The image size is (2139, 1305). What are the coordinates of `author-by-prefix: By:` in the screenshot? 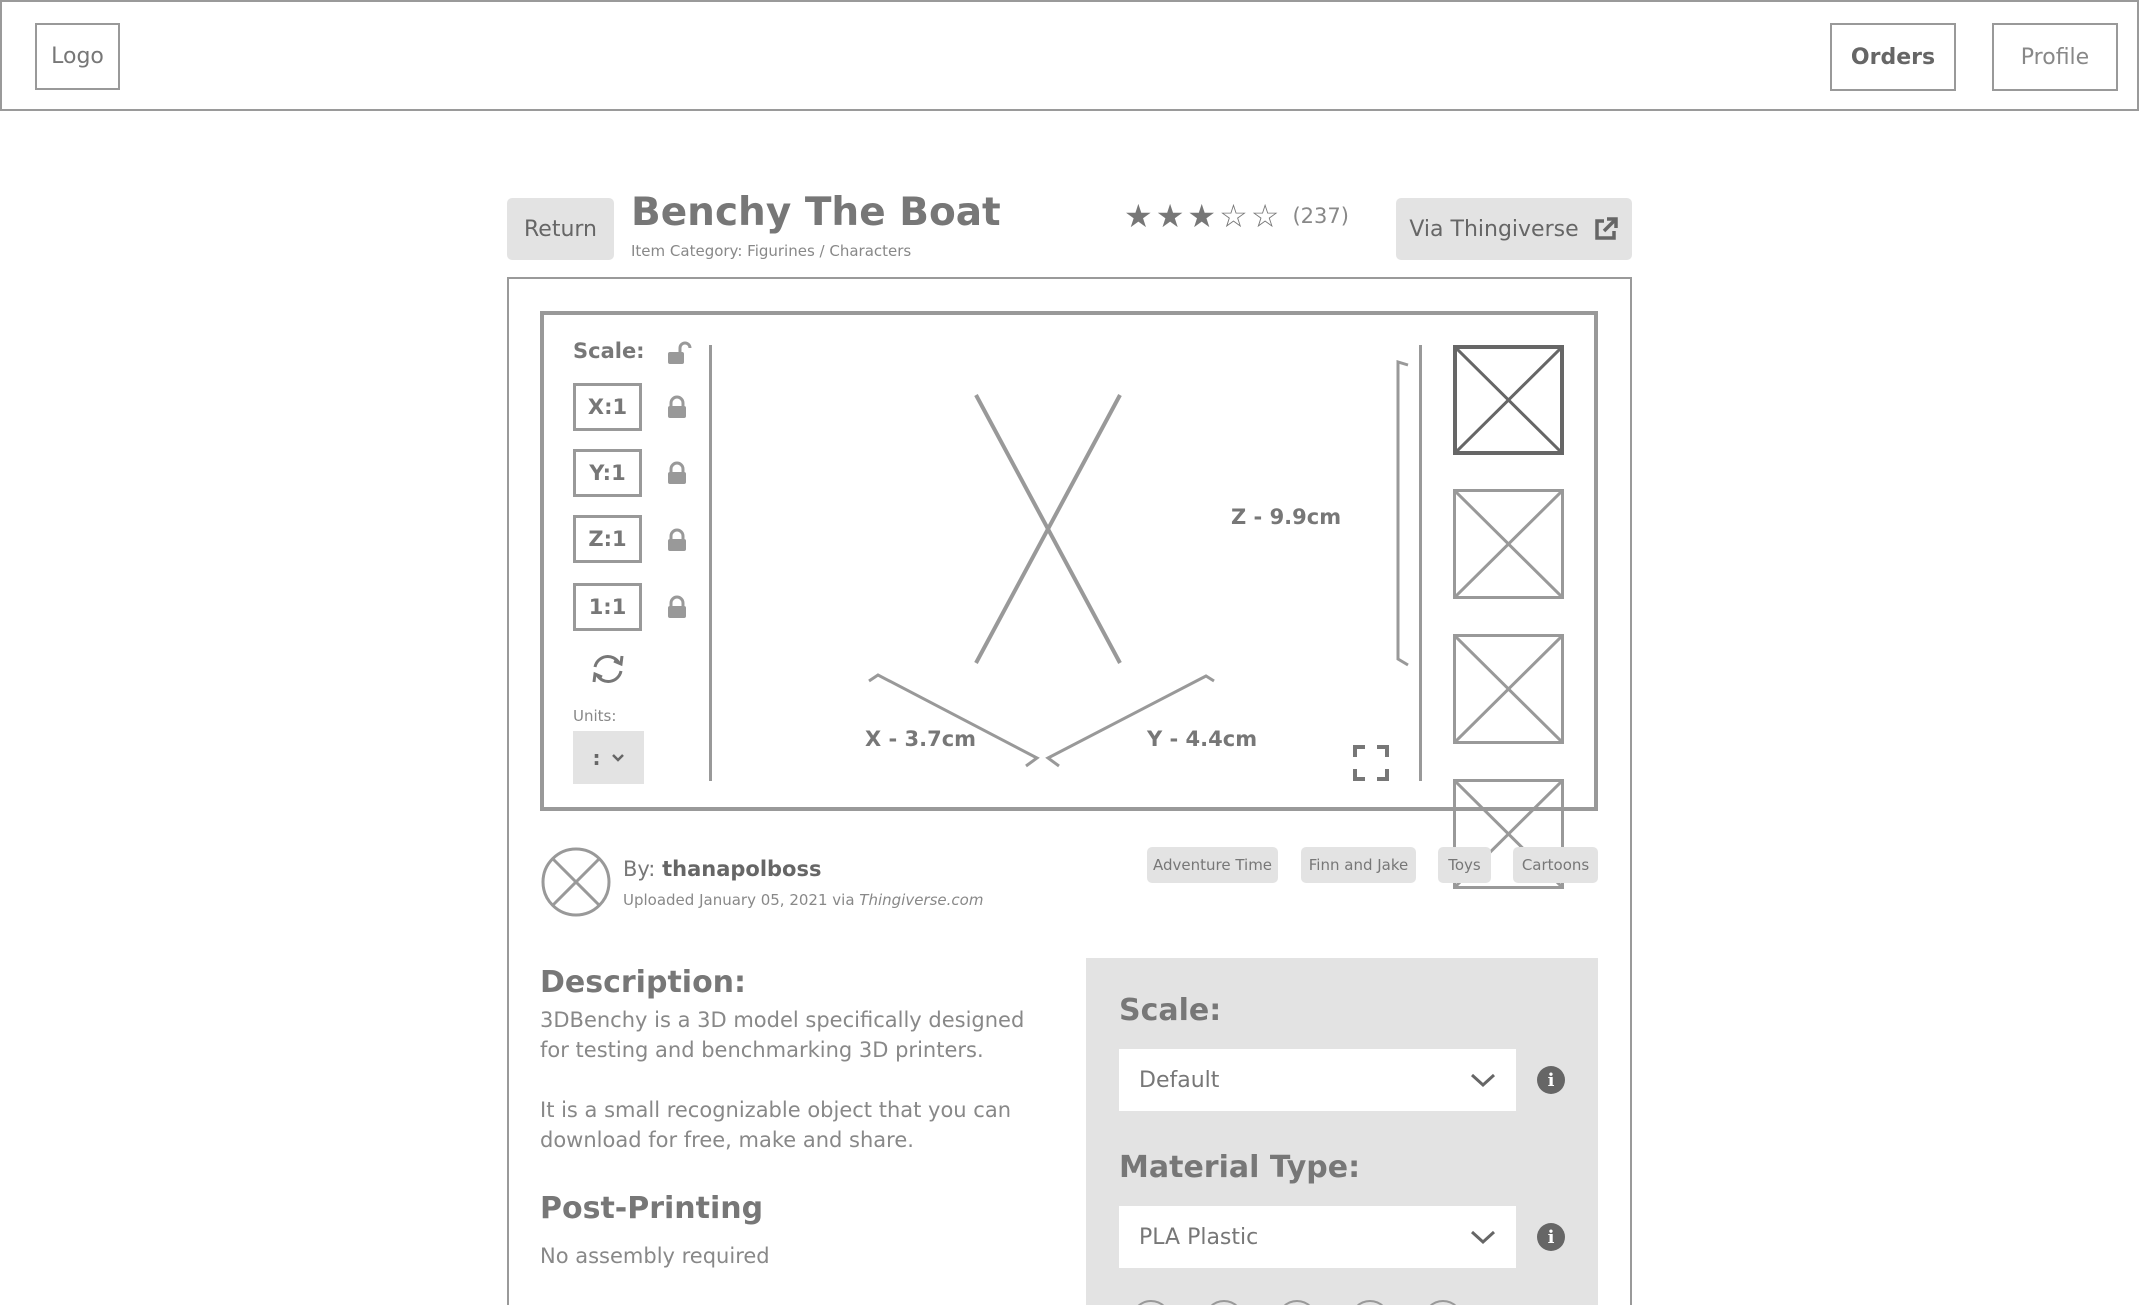 It's located at (639, 869).